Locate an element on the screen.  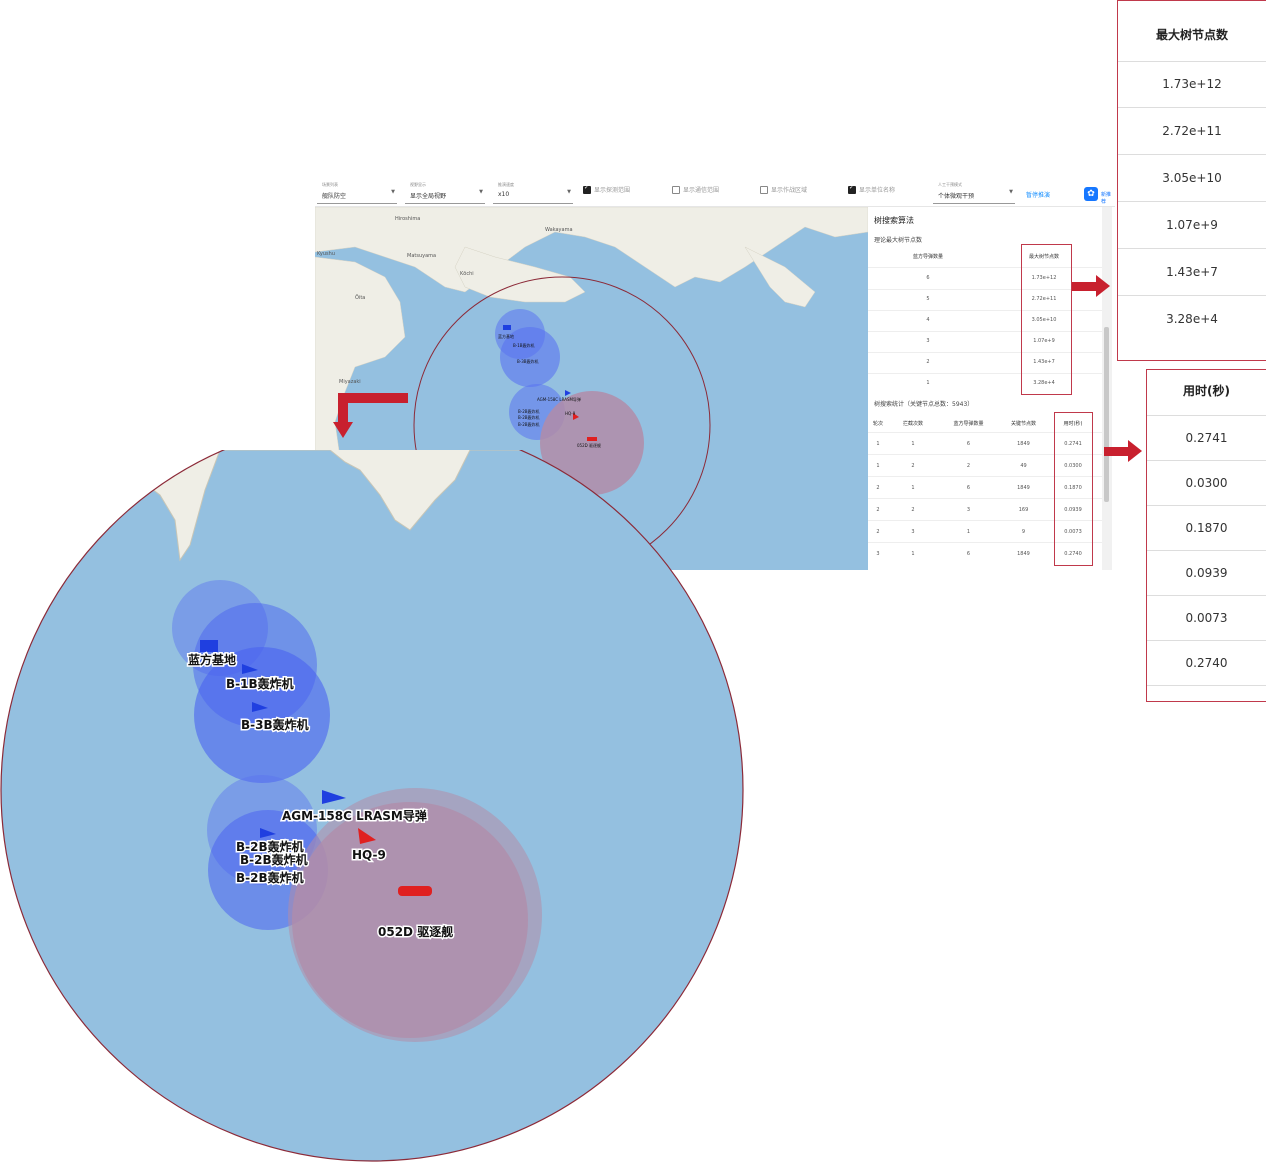
ship-icon is located at coordinates (415, 891).